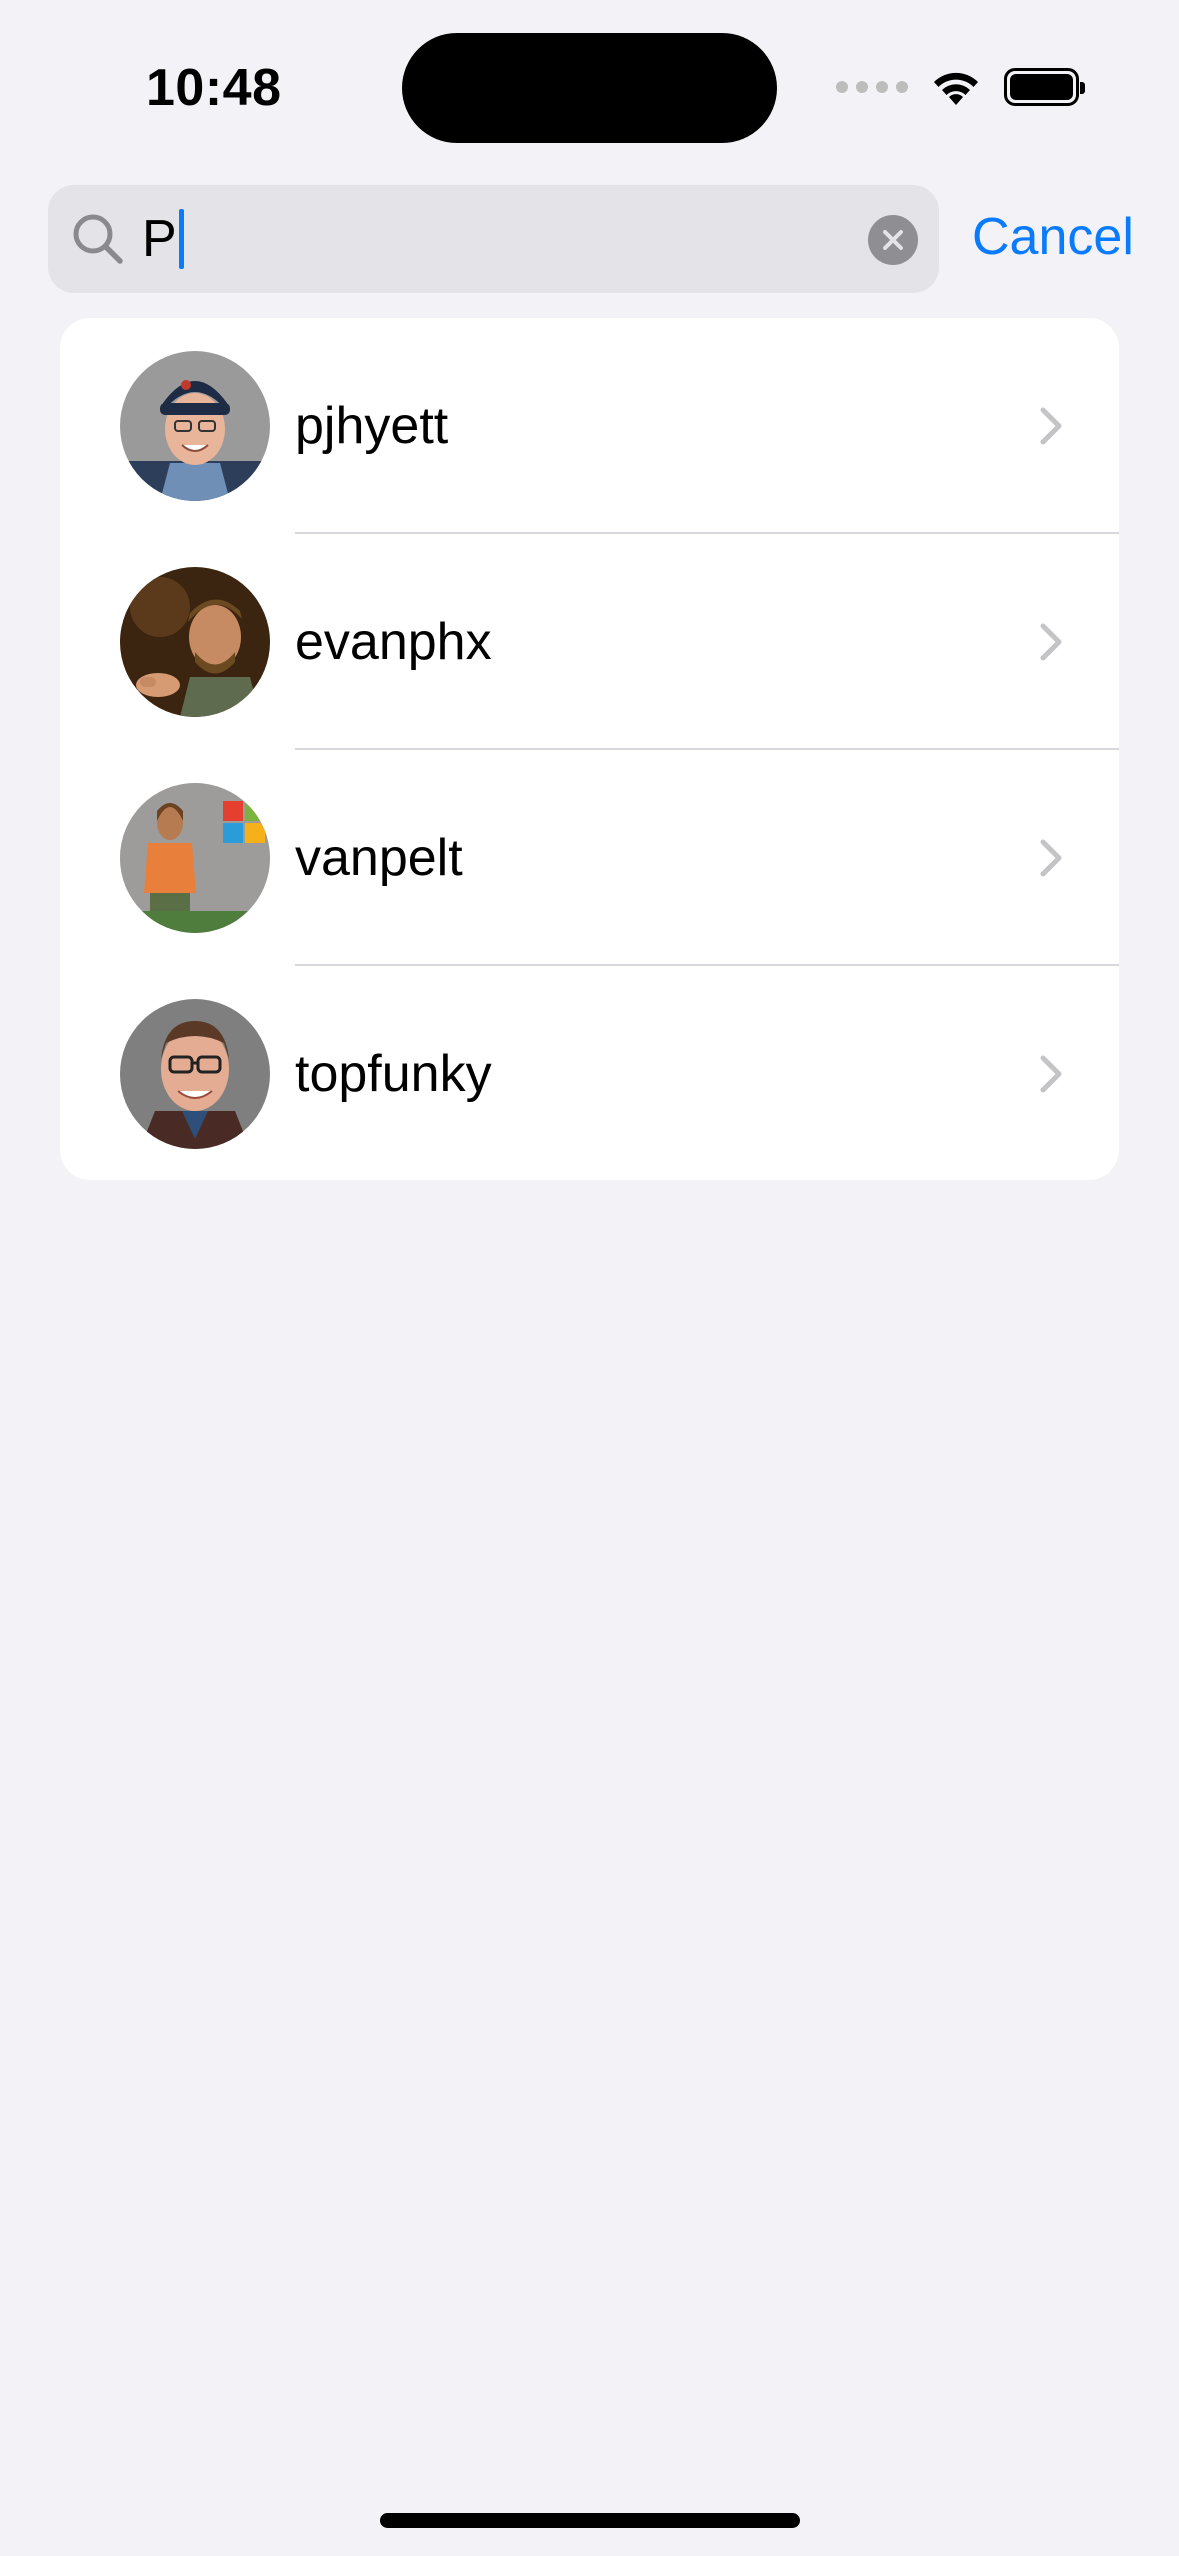 This screenshot has width=1179, height=2556. I want to click on close-icon, so click(893, 240).